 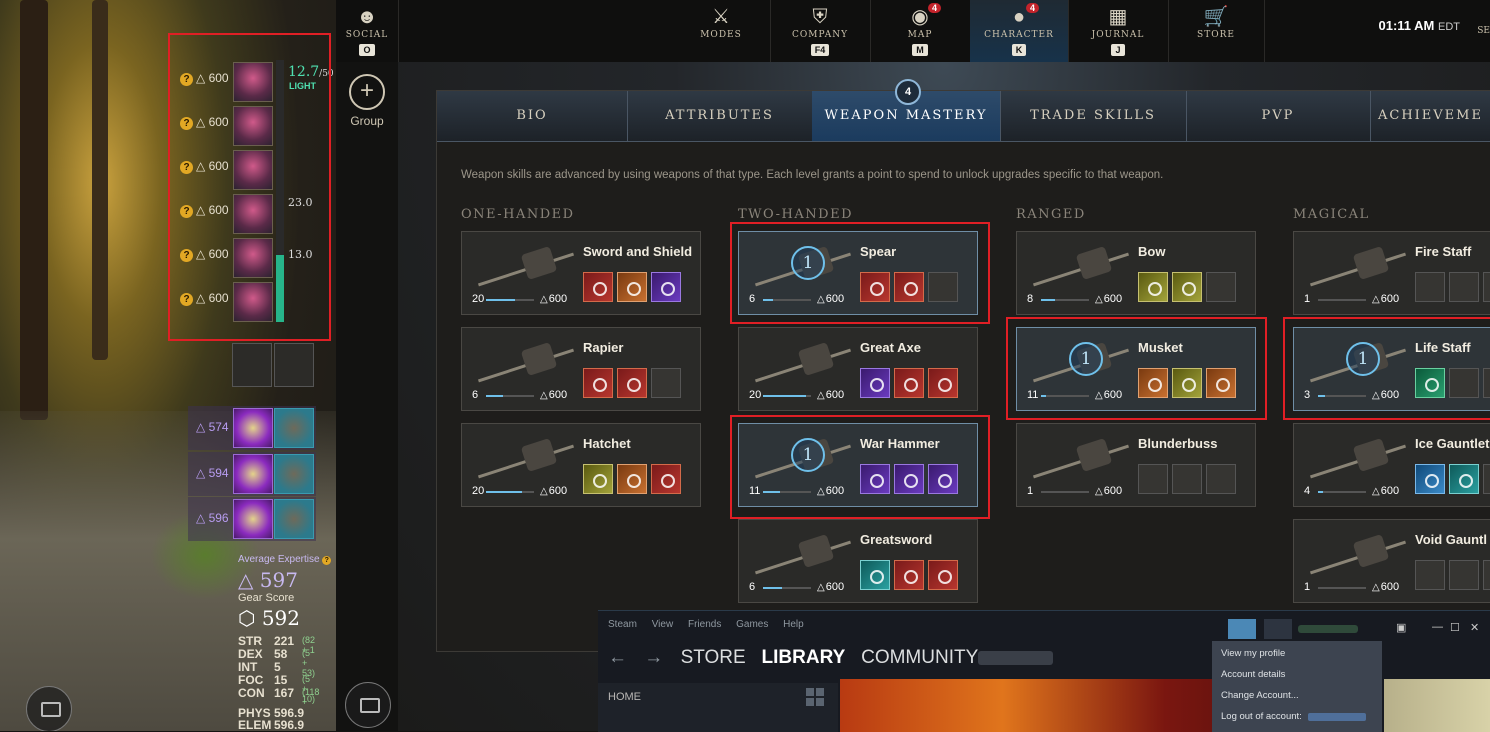 I want to click on nav-store-link: STORE, so click(x=713, y=657).